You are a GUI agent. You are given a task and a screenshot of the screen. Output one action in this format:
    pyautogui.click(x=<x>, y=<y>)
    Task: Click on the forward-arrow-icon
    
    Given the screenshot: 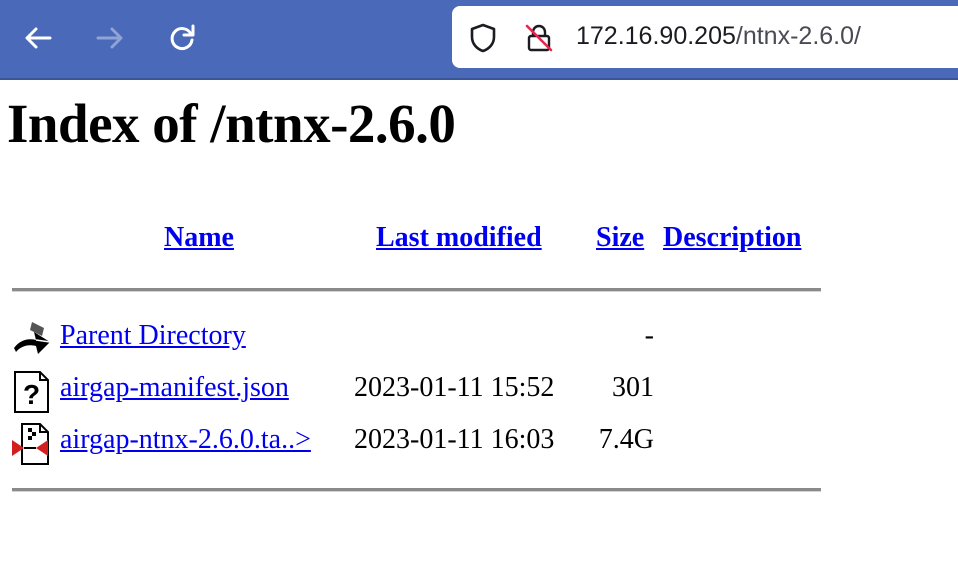 What is the action you would take?
    pyautogui.click(x=110, y=38)
    